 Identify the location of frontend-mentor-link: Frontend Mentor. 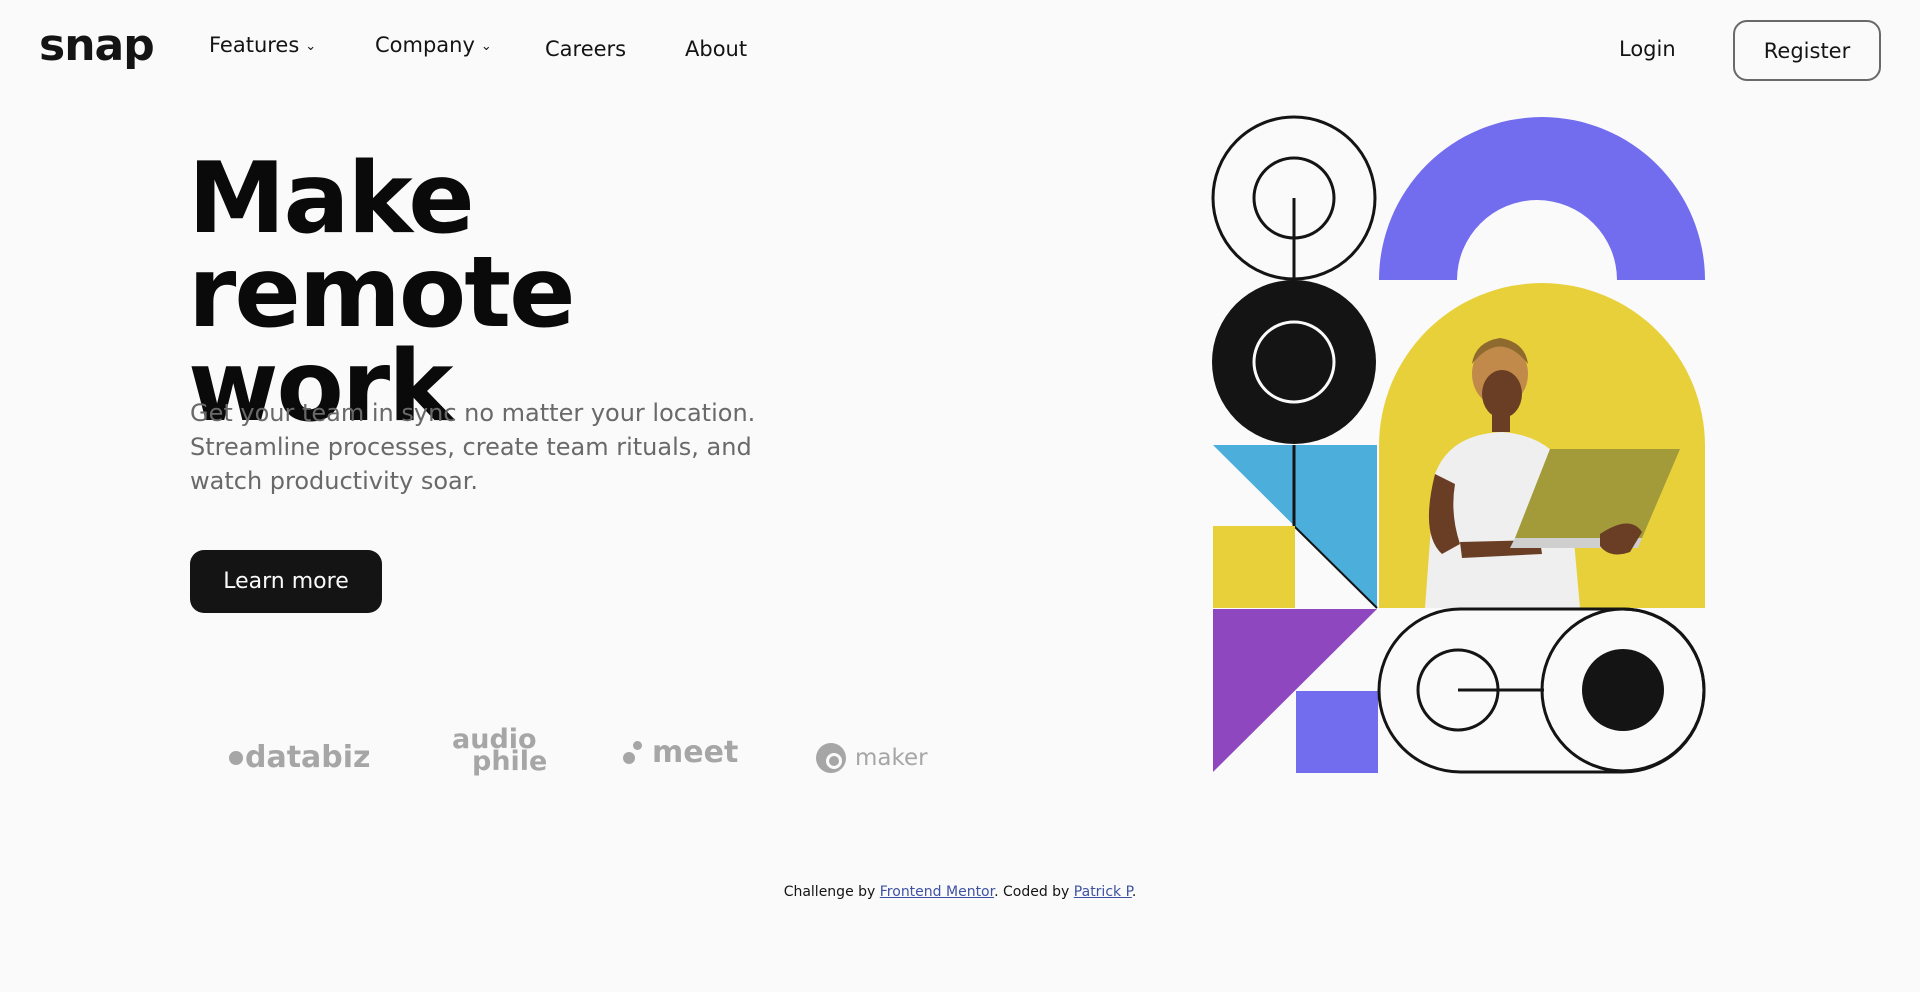
(937, 892).